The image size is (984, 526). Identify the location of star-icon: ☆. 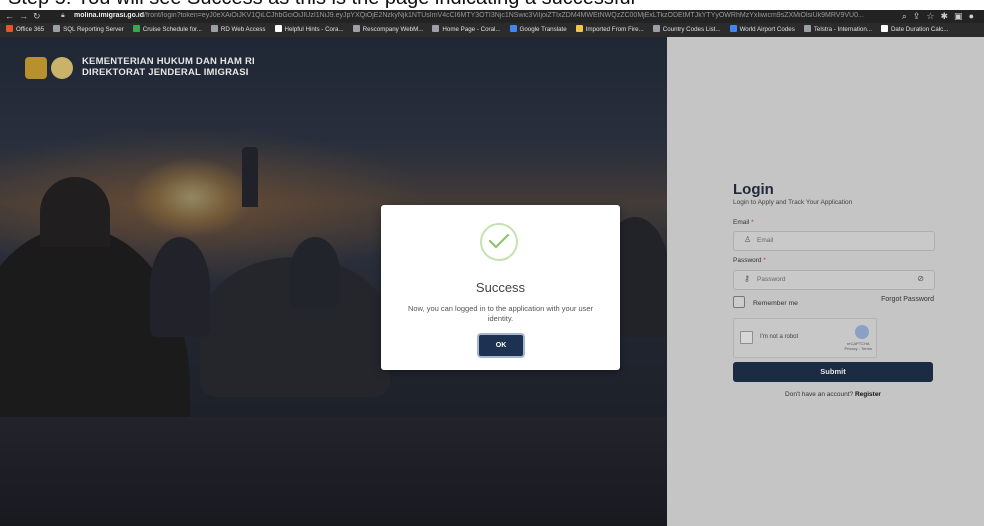
(933, 16).